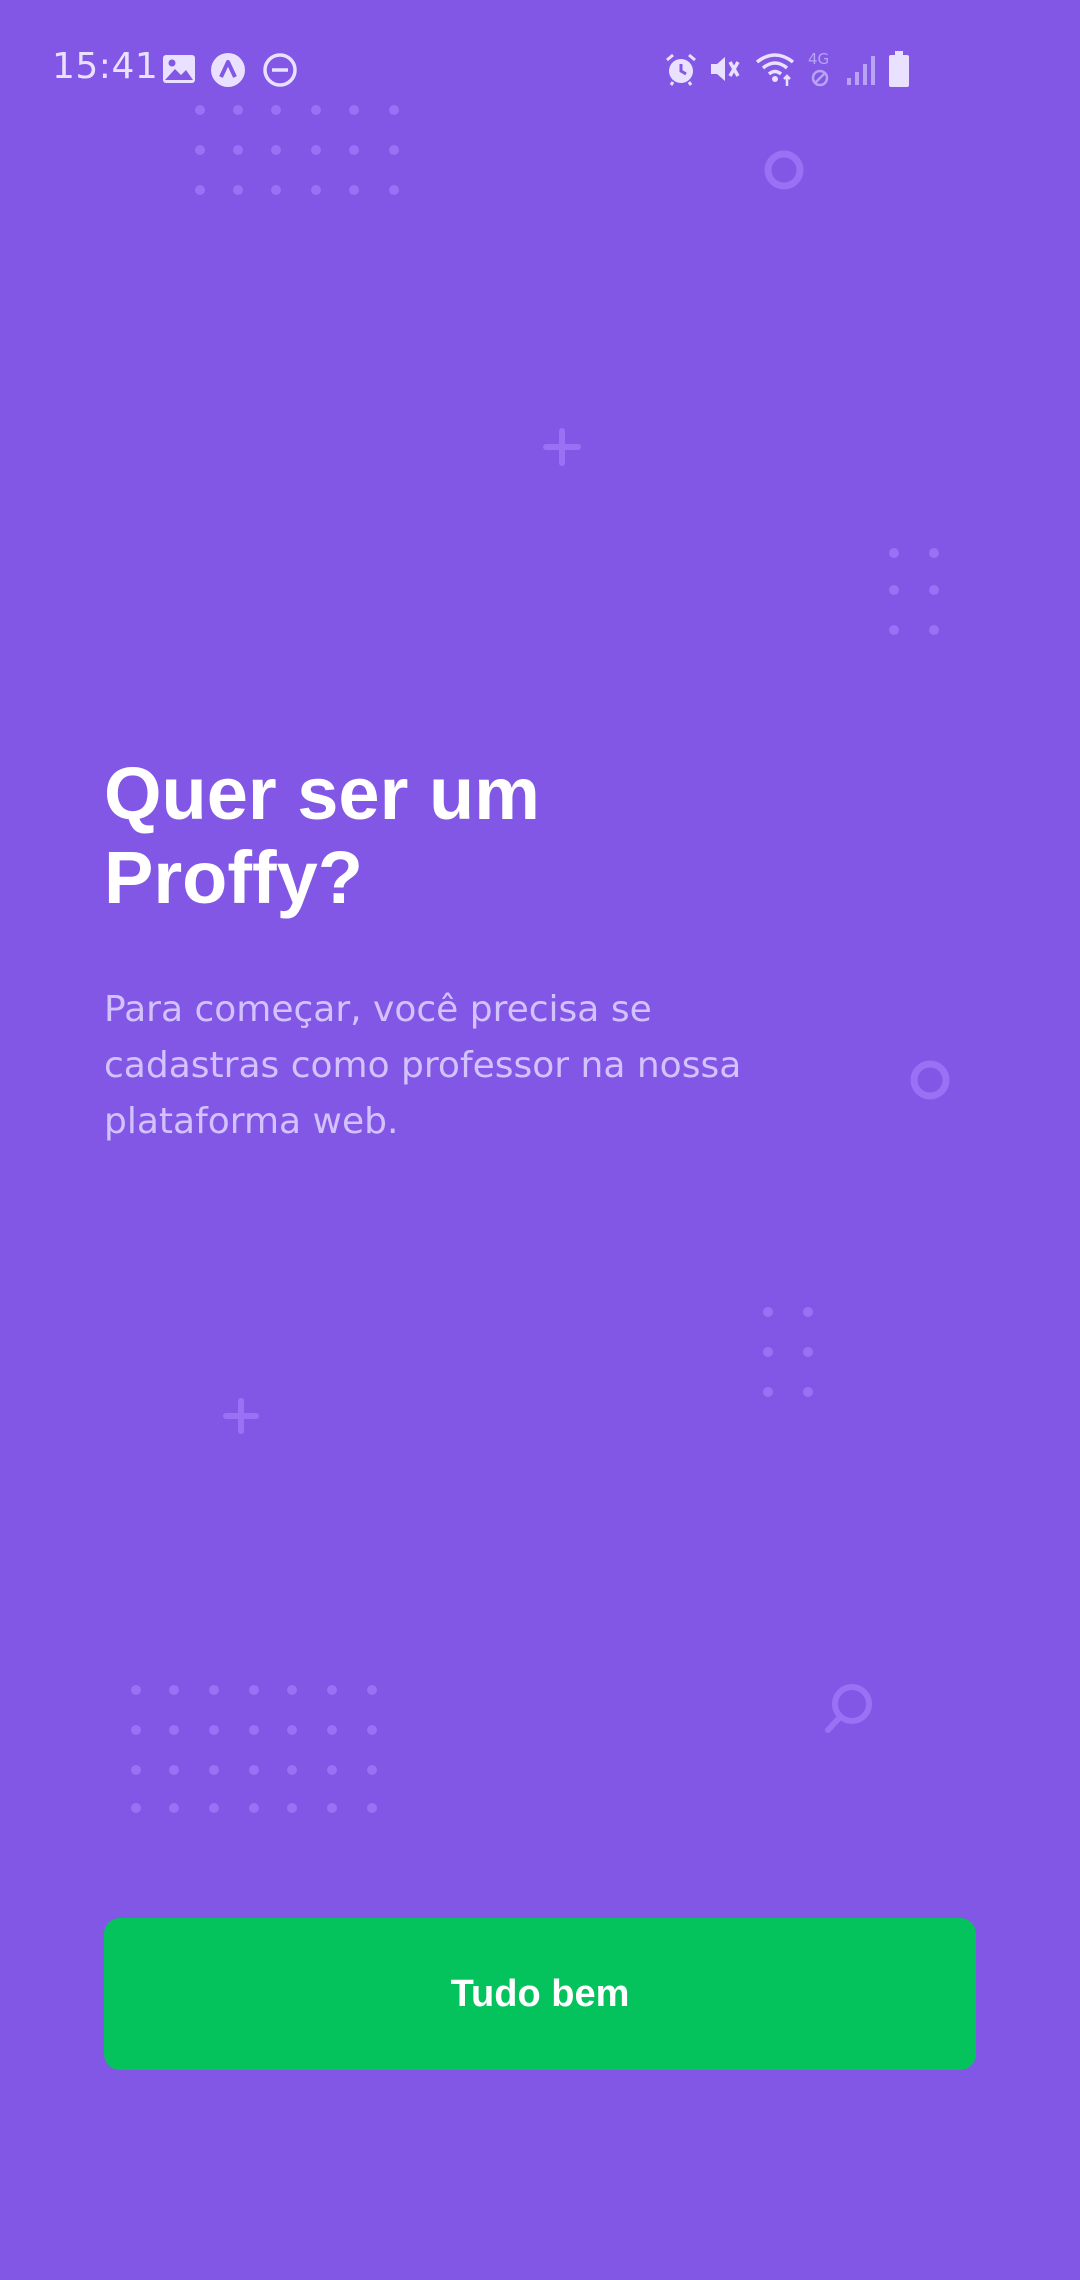 This screenshot has height=2280, width=1080. Describe the element at coordinates (105, 66) in the screenshot. I see `status-time: 15:41` at that location.